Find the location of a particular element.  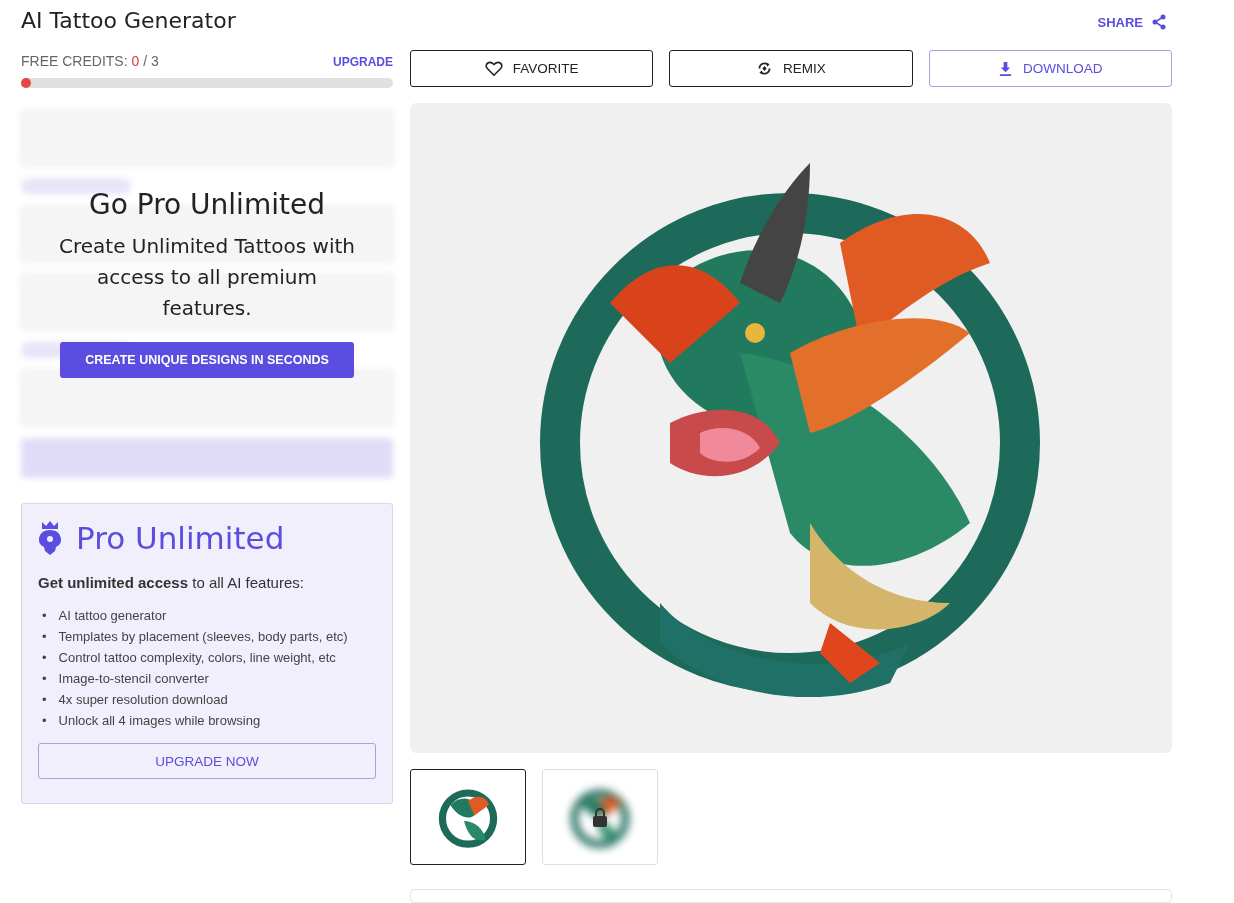

favorite-button: FAVORITE is located at coordinates (532, 68).